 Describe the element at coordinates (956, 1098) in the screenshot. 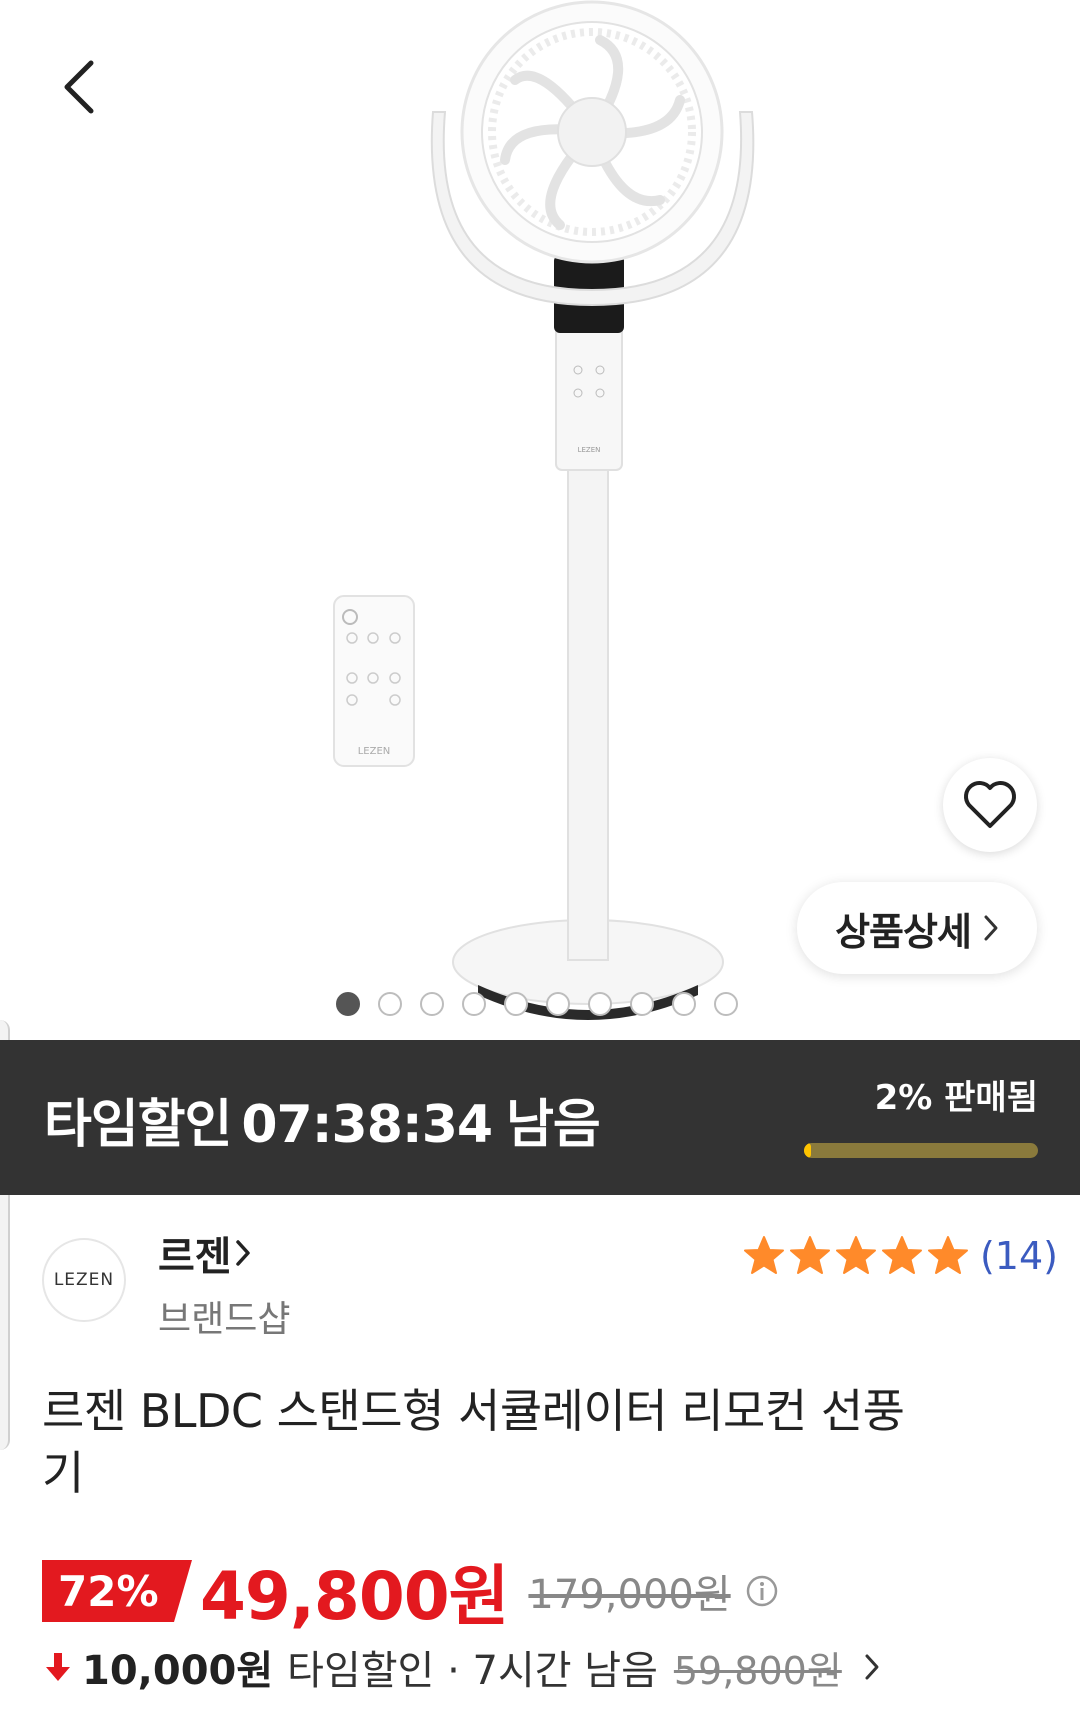

I see `sold-percent-label: 2% 판매됨` at that location.